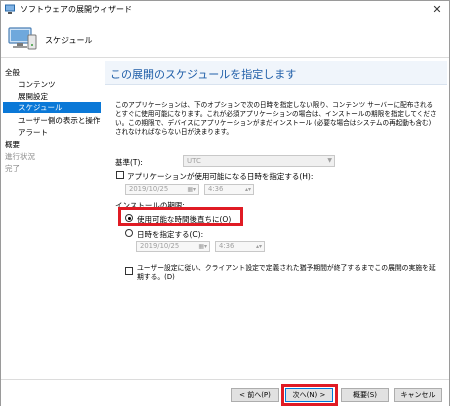 This screenshot has width=450, height=406. Describe the element at coordinates (220, 176) in the screenshot. I see `available-time-label: アプリケーションが使用可能になる日時を指定する(H):` at that location.